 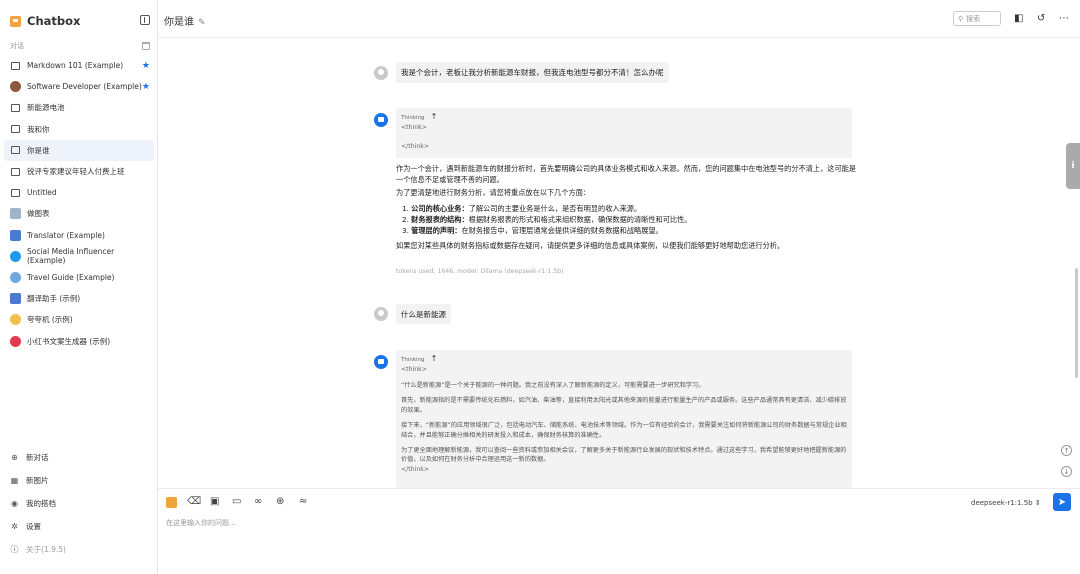 I want to click on robot-icon: ◉, so click(x=14, y=503).